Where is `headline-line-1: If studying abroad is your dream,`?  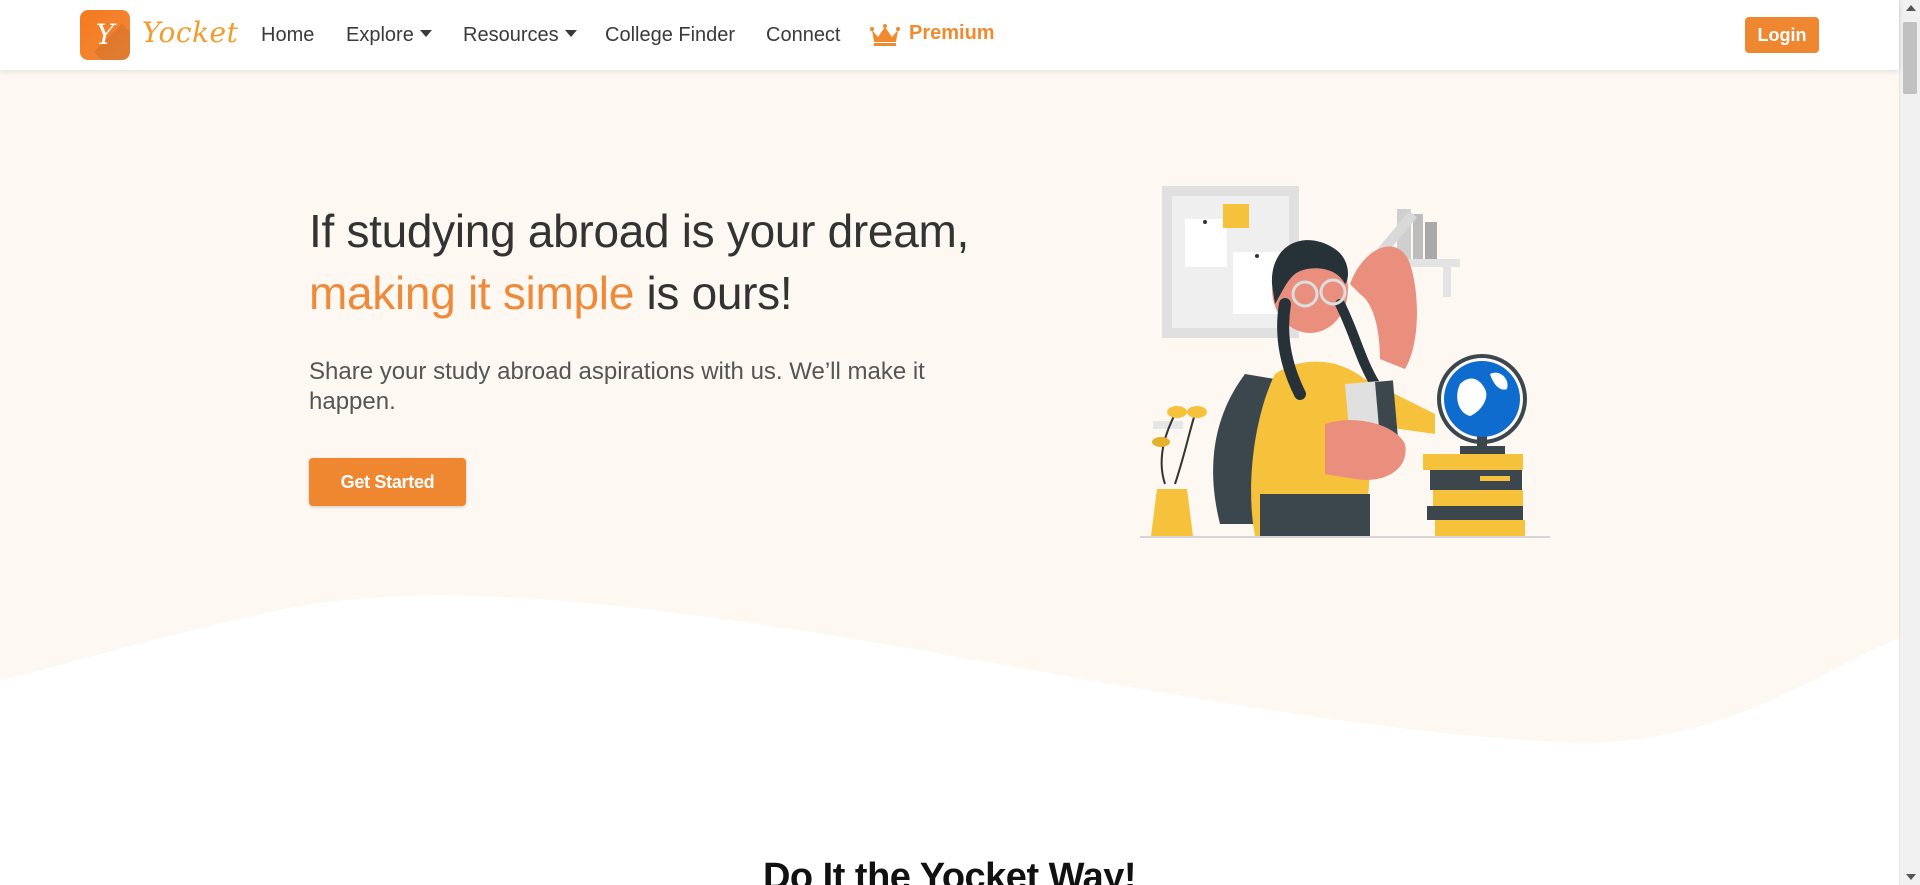
headline-line-1: If studying abroad is your dream, is located at coordinates (639, 231).